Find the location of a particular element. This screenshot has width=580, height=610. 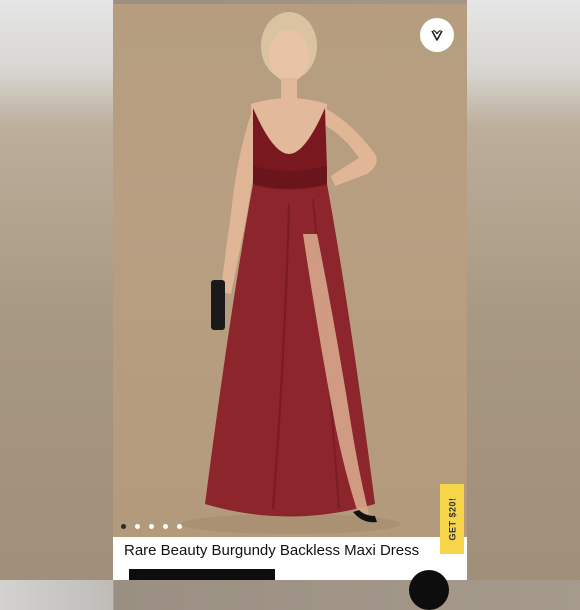

promo-label: GET $20! is located at coordinates (452, 519).